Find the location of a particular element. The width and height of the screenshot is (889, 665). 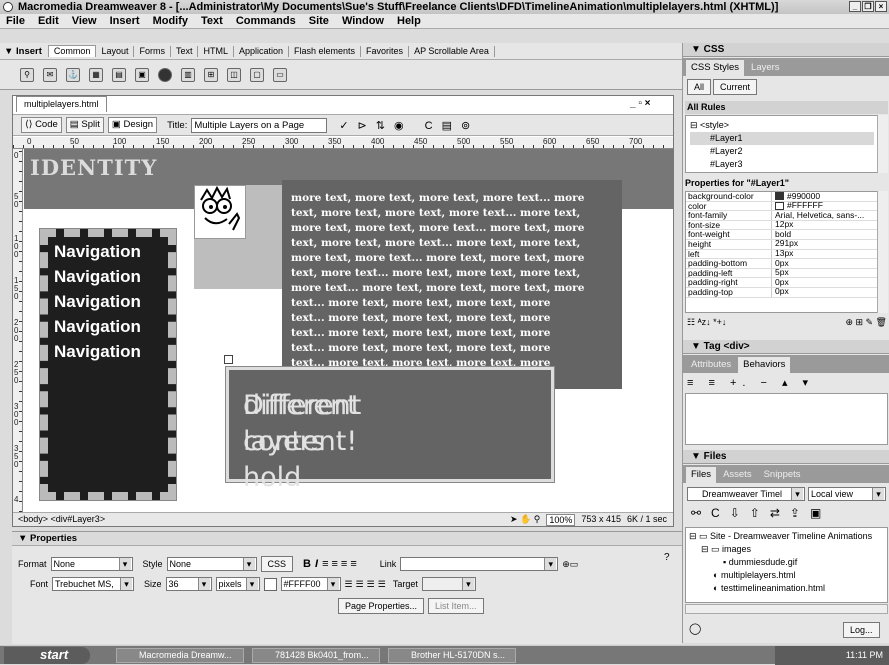

window-size: 753 x 415 is located at coordinates (601, 519).